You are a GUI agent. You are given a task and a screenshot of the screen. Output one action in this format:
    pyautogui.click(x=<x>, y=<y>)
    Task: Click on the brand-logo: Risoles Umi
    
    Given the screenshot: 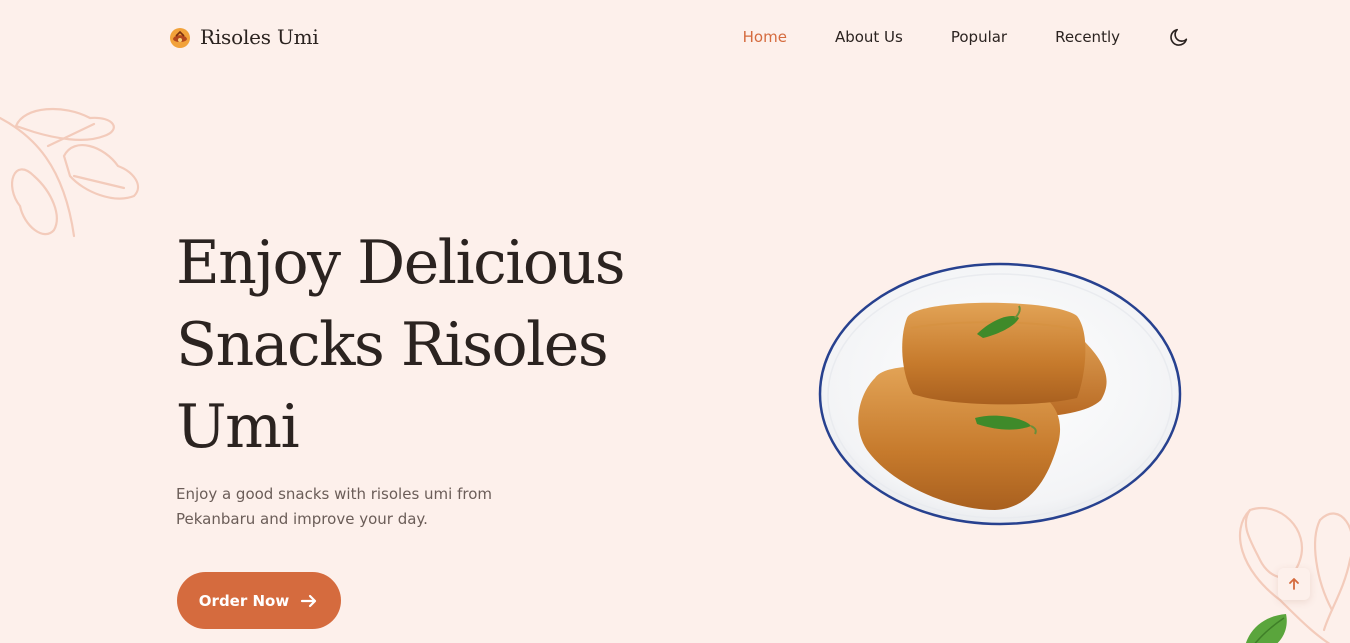 What is the action you would take?
    pyautogui.click(x=243, y=37)
    